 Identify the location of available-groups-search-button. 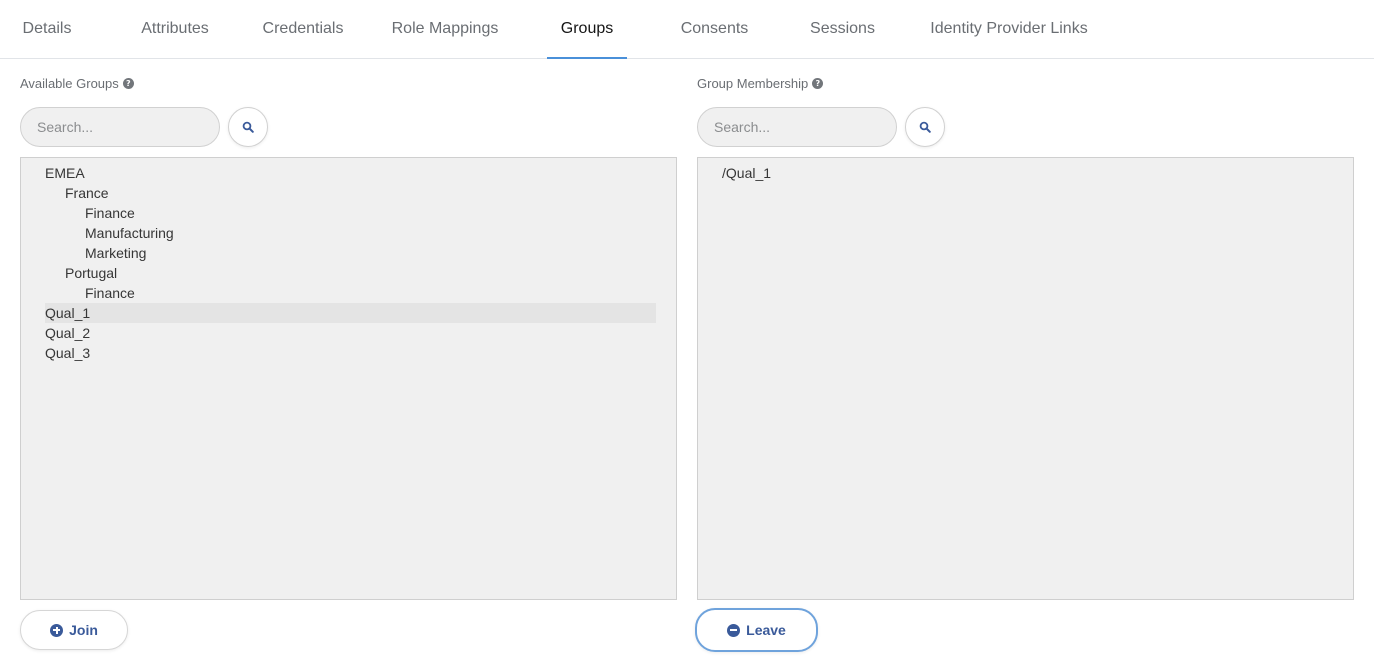
(248, 127).